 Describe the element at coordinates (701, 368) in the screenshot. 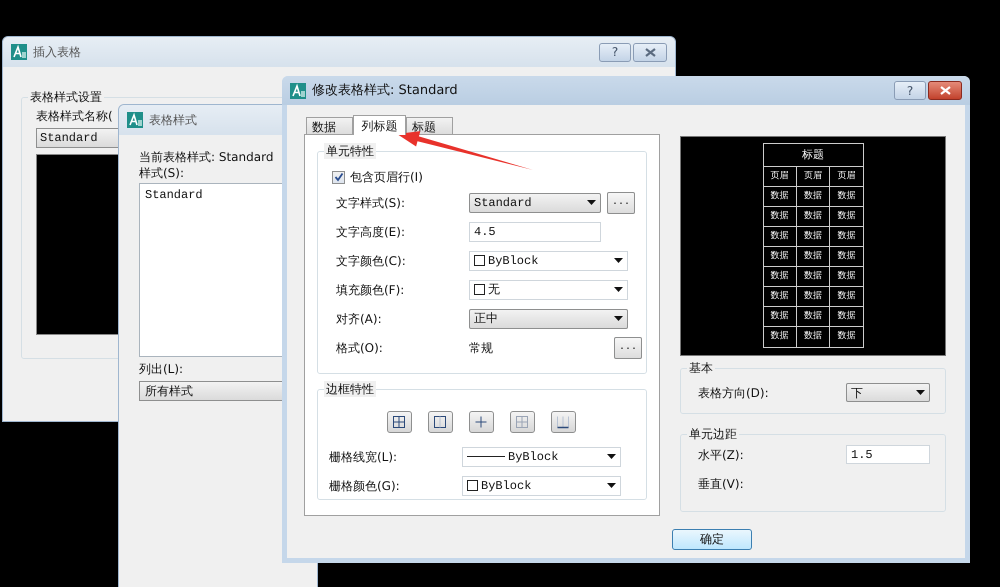

I see `group-title: 基本` at that location.